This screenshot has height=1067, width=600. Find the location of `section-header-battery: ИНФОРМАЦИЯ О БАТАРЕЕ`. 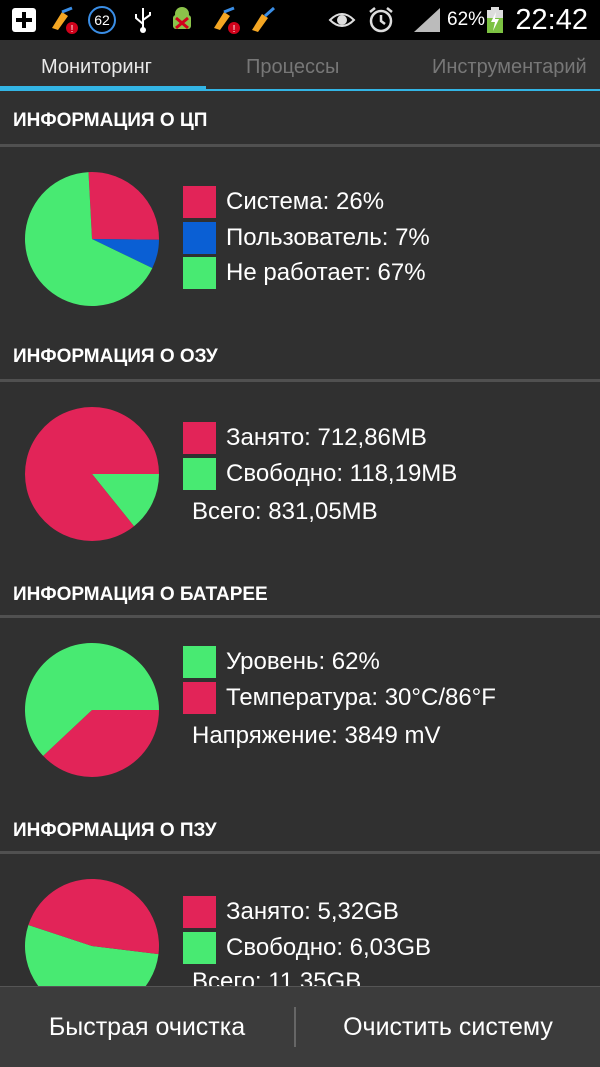

section-header-battery: ИНФОРМАЦИЯ О БАТАРЕЕ is located at coordinates (300, 589).